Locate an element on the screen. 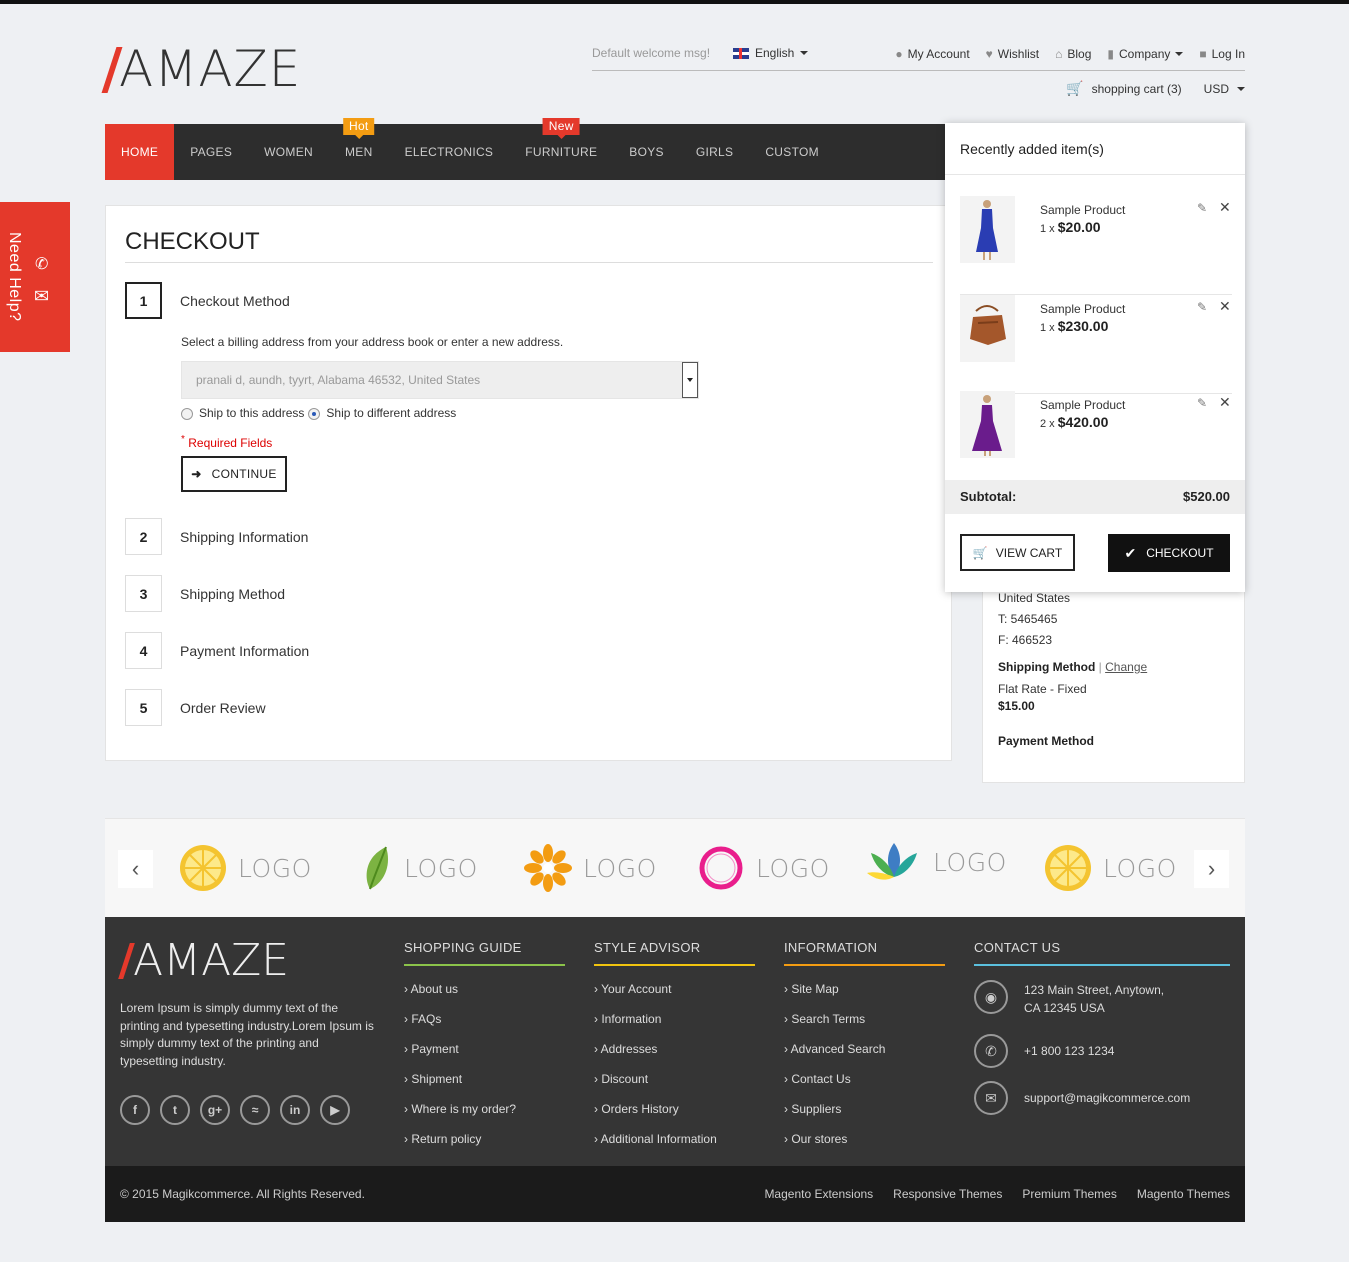 The image size is (1349, 1262). nav-electronics: ELECTRONICS is located at coordinates (449, 152).